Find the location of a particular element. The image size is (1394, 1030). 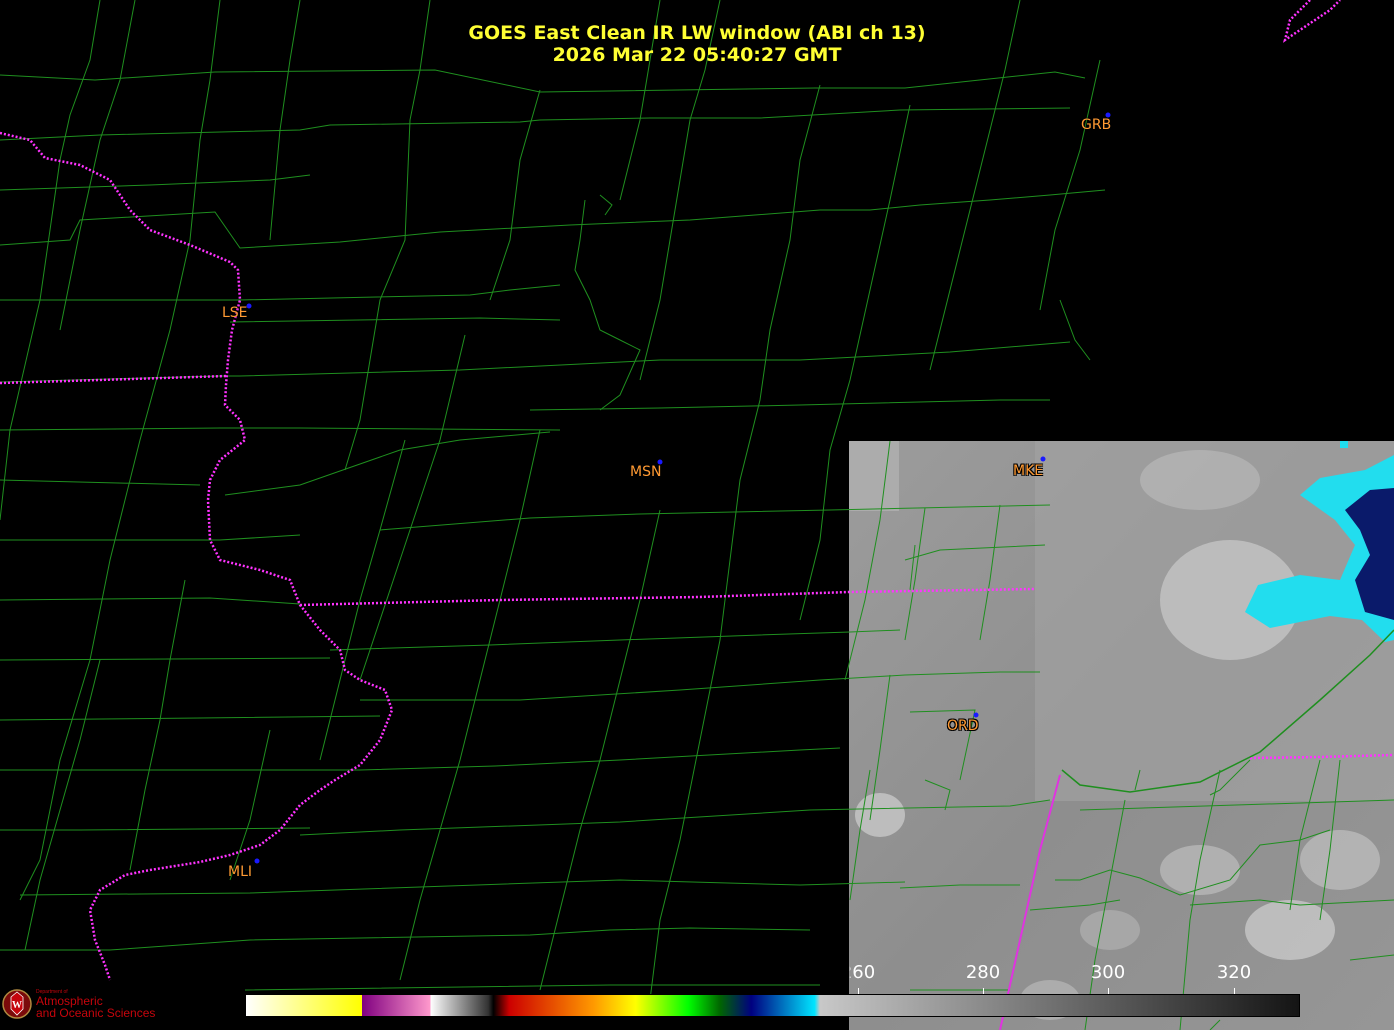

logo-line-oceanic: and Oceanic Sciences is located at coordinates (96, 1013).